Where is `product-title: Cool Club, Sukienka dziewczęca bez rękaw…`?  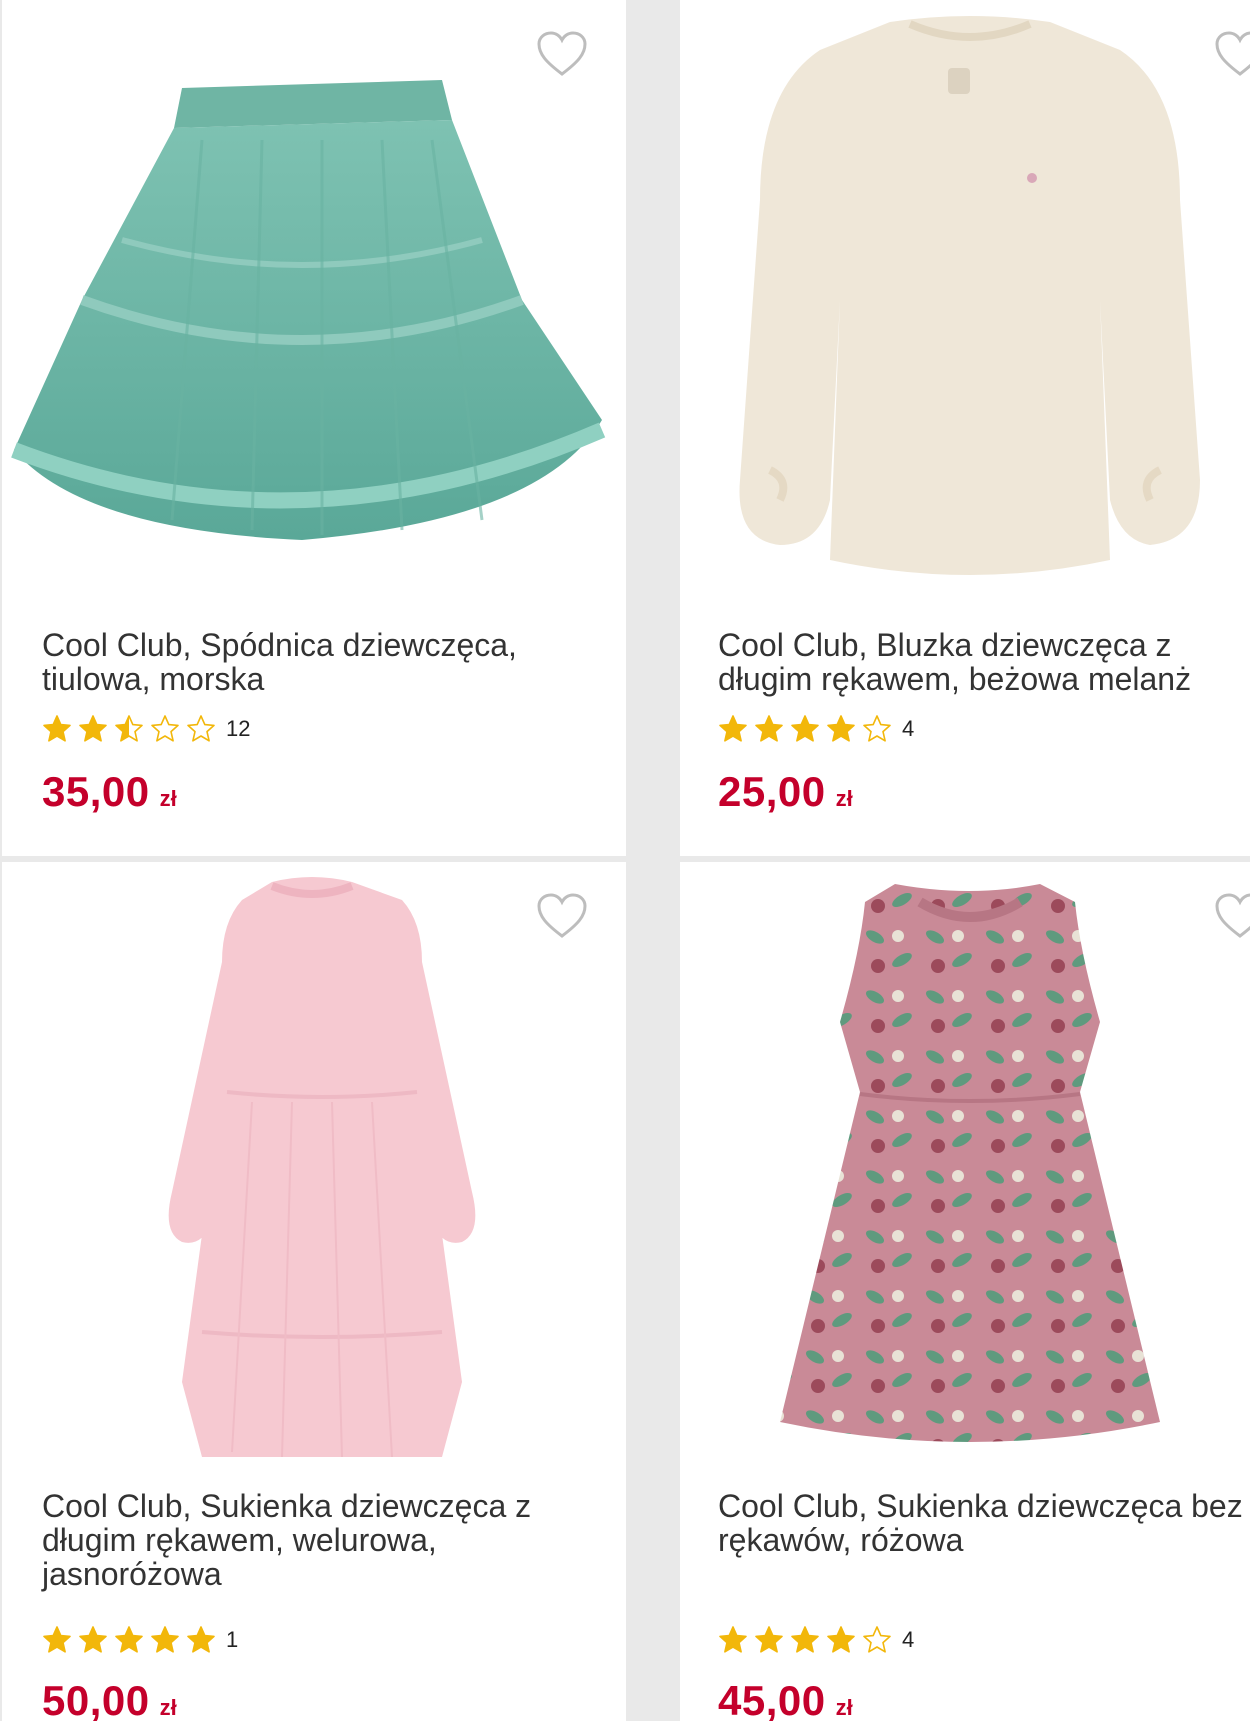
product-title: Cool Club, Sukienka dziewczęca bez rękaw… is located at coordinates (983, 1523).